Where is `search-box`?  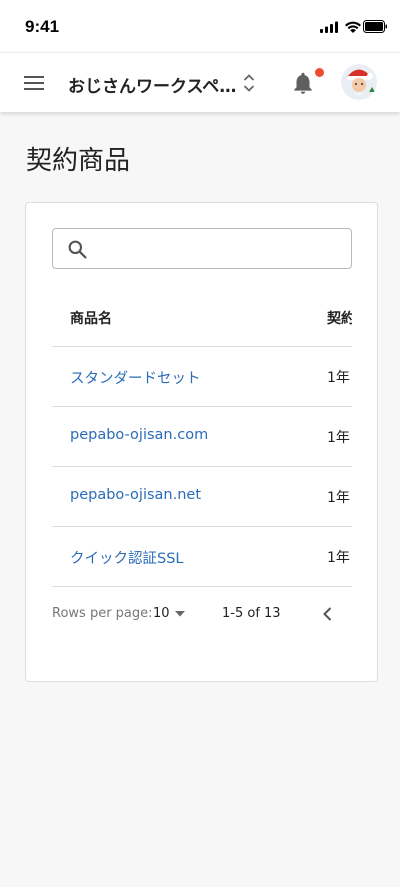
search-box is located at coordinates (202, 248).